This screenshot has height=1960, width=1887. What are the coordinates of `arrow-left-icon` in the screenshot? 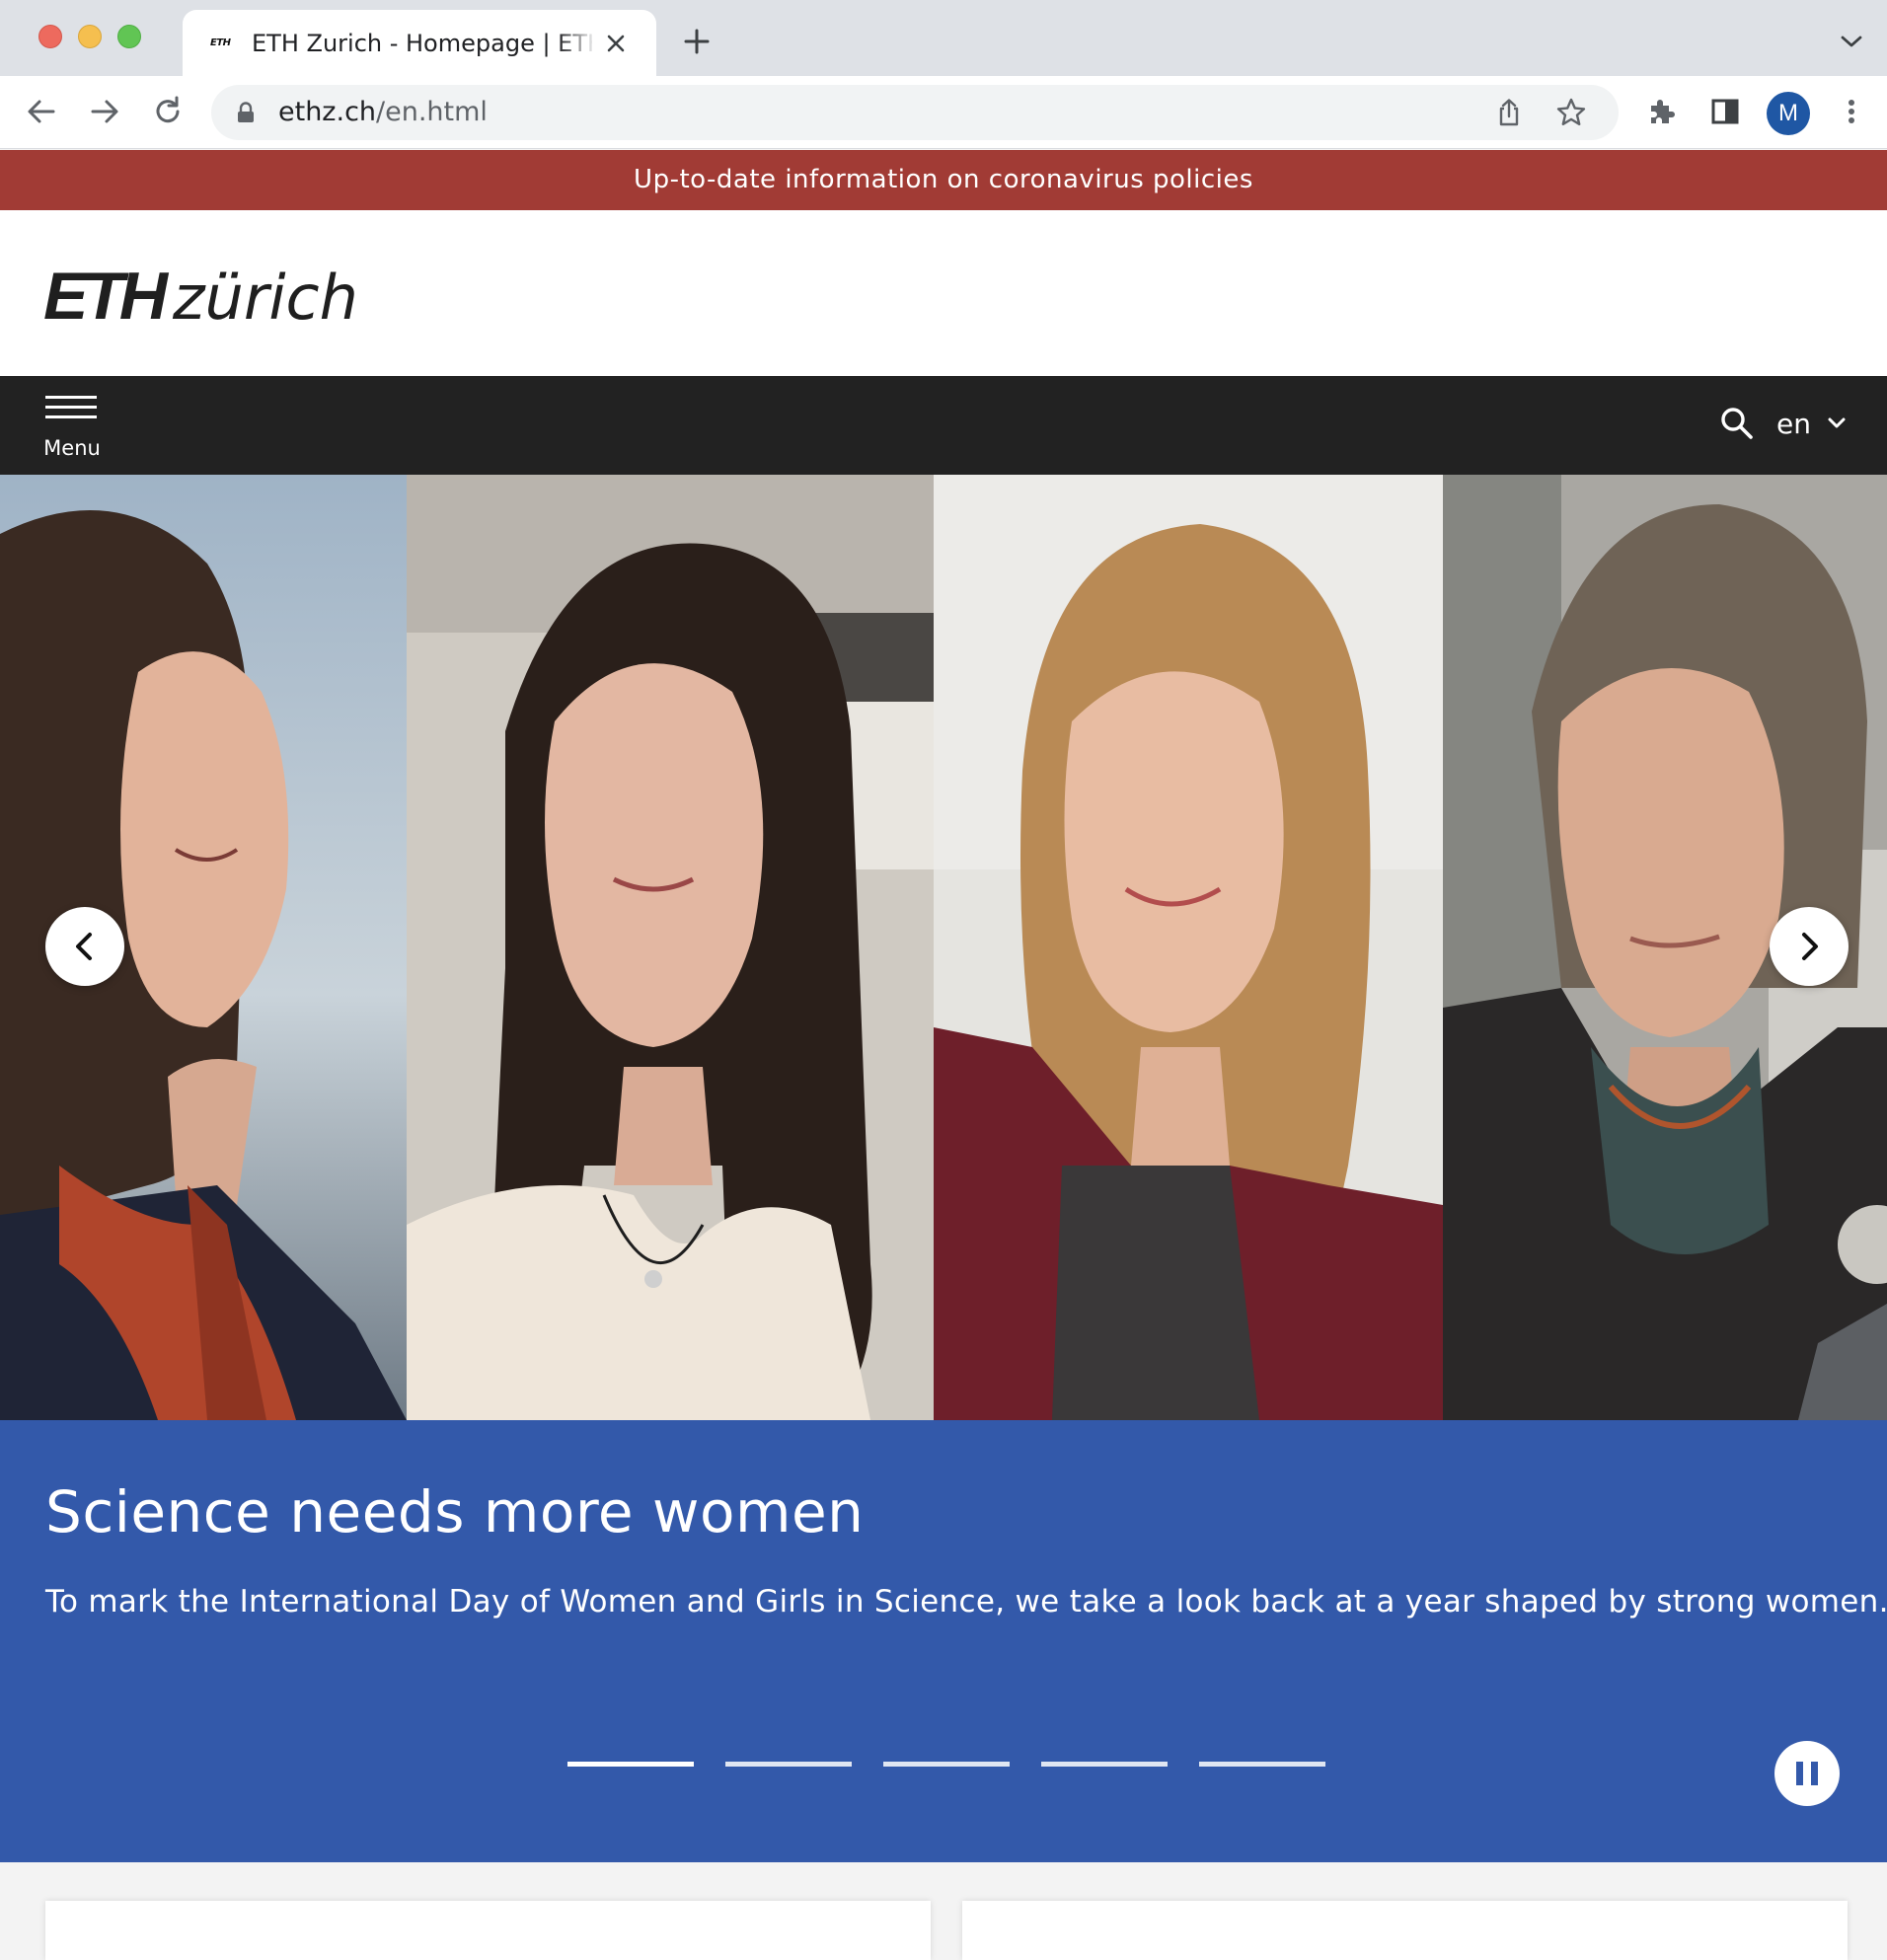 It's located at (41, 111).